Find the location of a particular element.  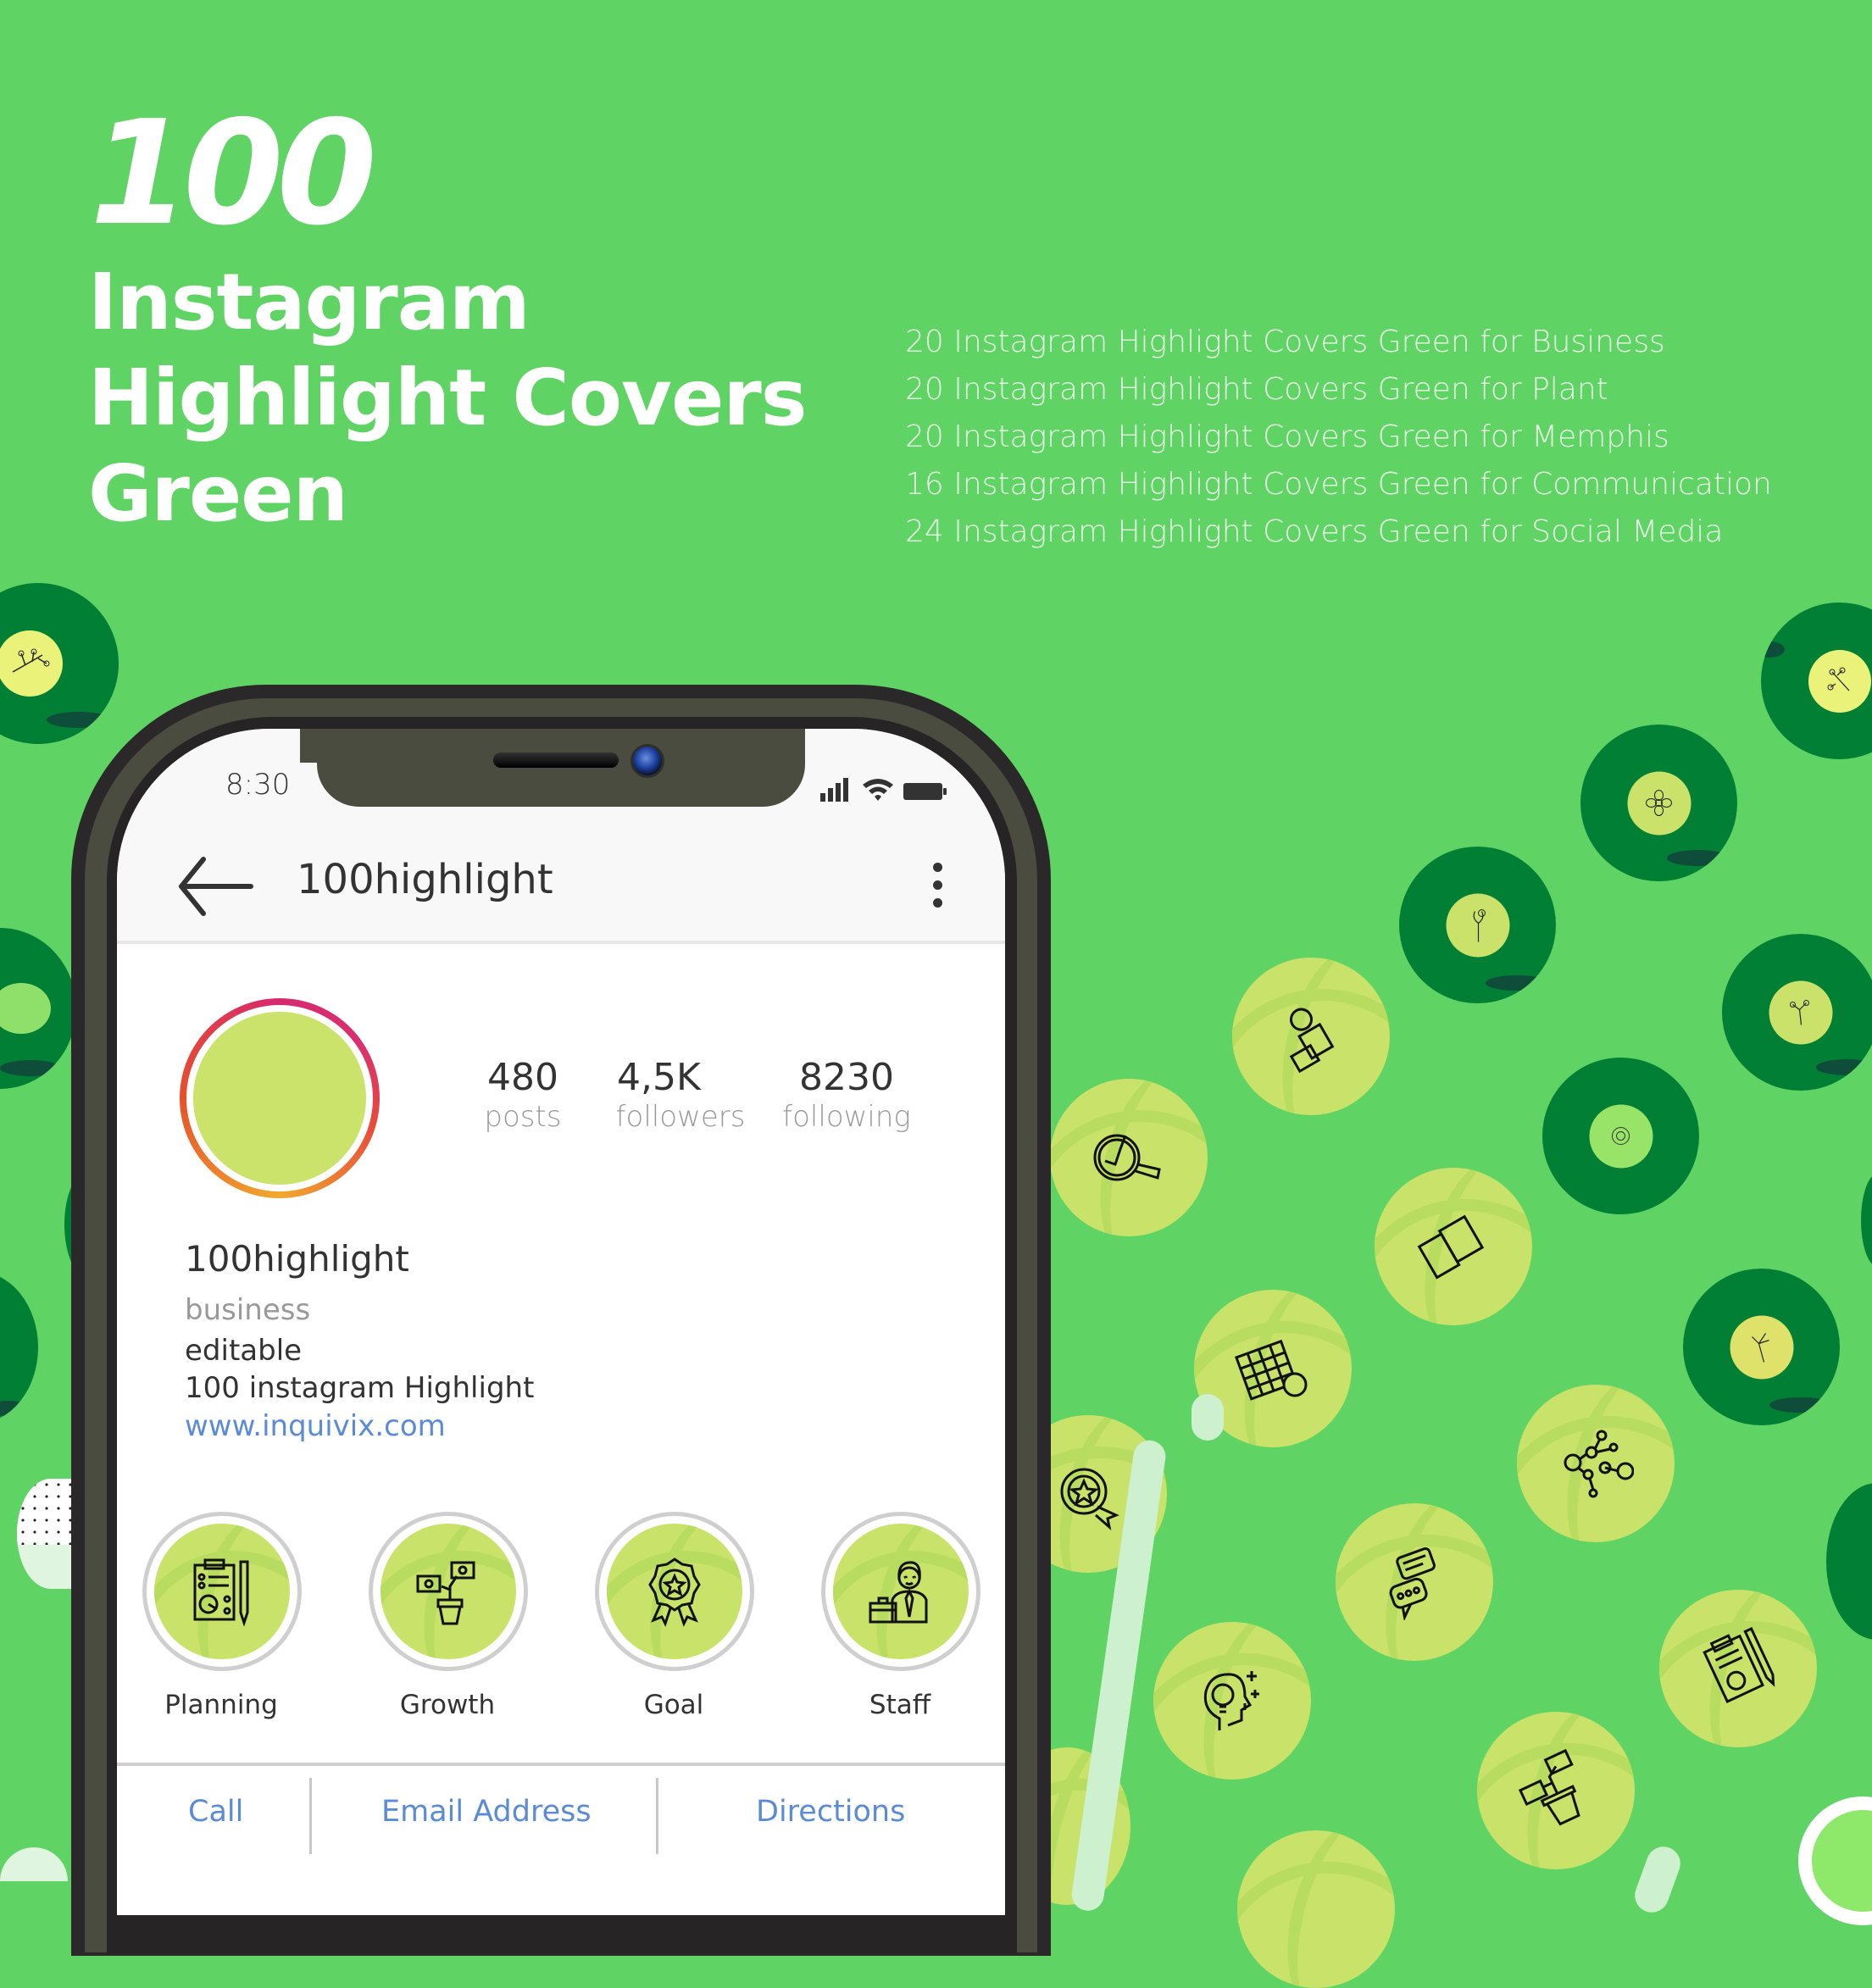

profile-name: 100highlight is located at coordinates (297, 1259).